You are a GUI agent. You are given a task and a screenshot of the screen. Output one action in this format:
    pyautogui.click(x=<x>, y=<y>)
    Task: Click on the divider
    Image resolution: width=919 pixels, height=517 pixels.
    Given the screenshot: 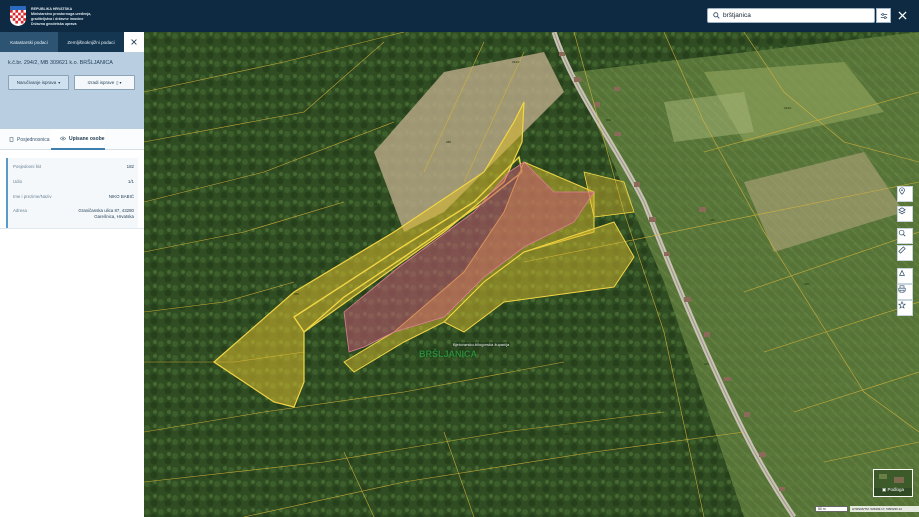 What is the action you would take?
    pyautogui.click(x=72, y=228)
    